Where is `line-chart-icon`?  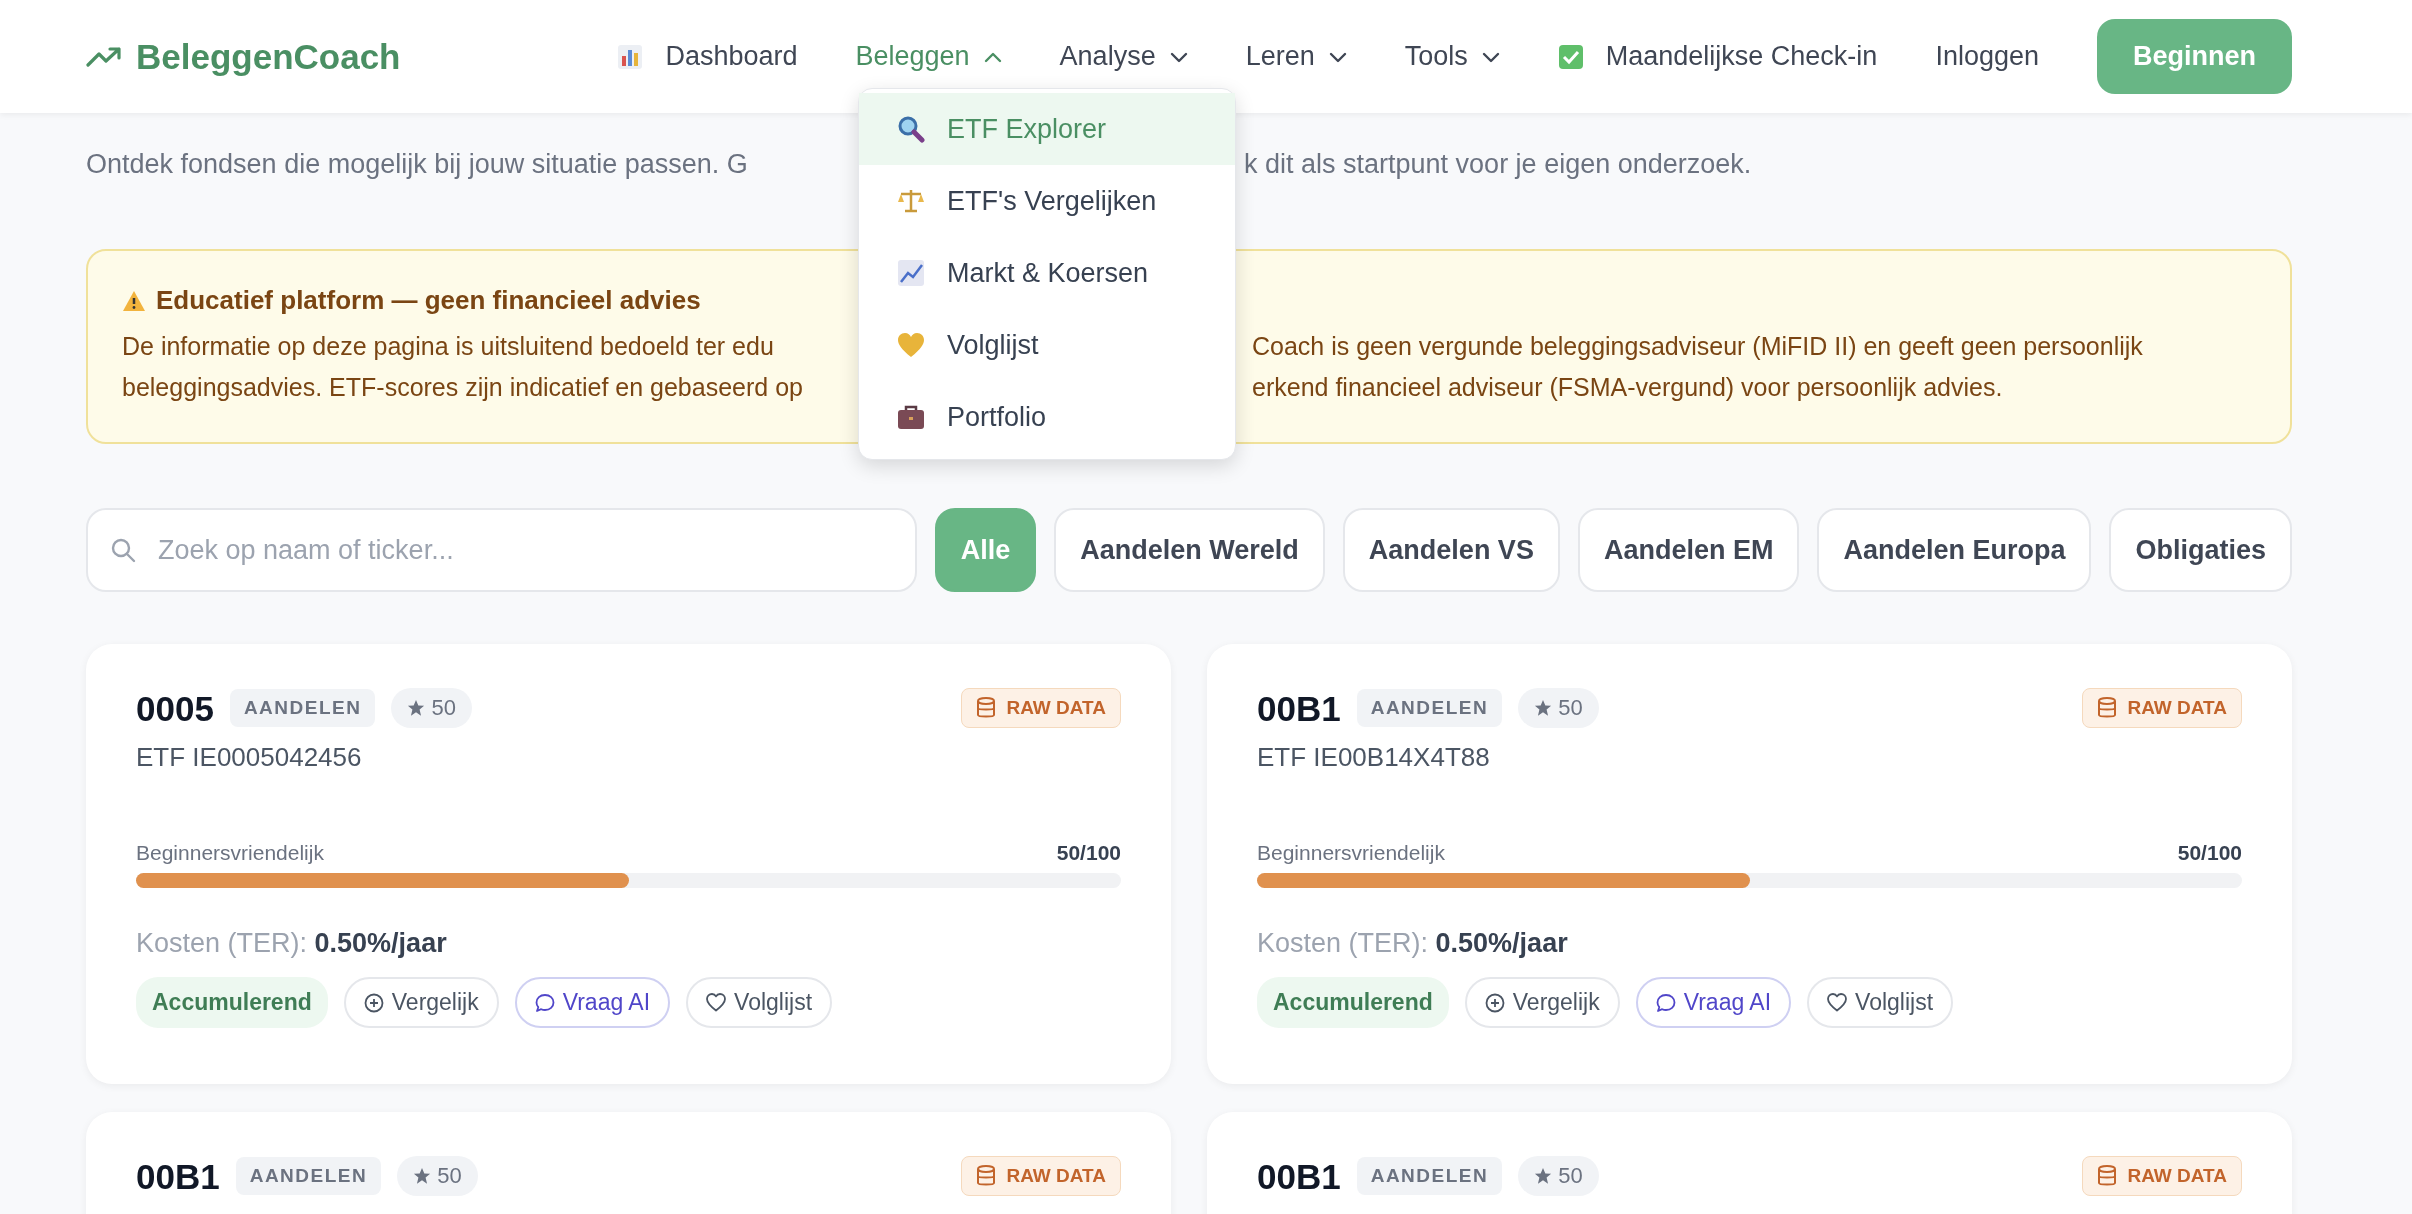
line-chart-icon is located at coordinates (911, 273).